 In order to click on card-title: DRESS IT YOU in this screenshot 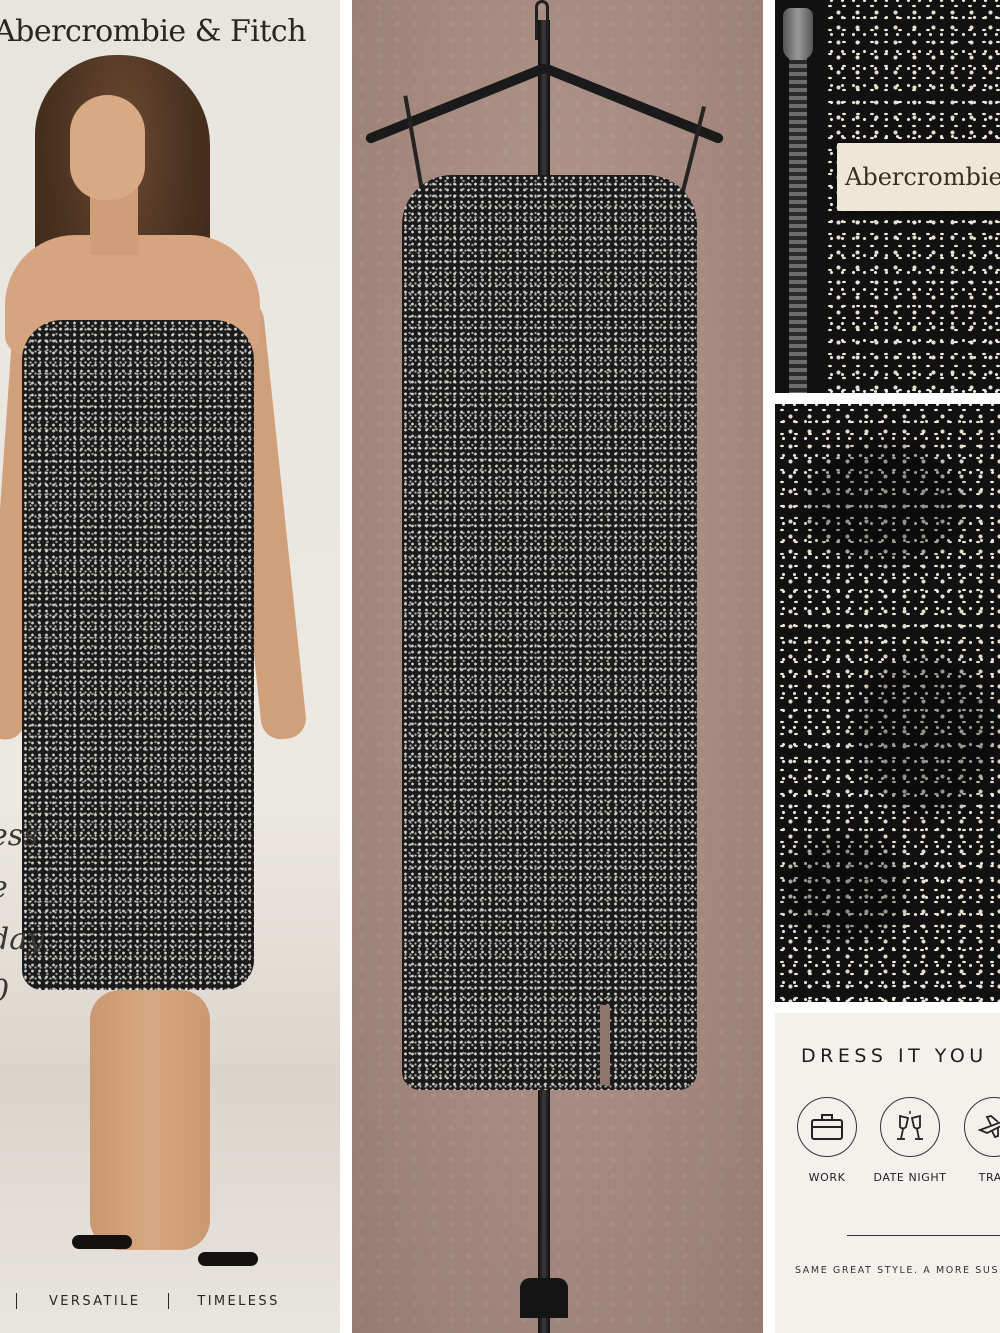, I will do `click(894, 1056)`.